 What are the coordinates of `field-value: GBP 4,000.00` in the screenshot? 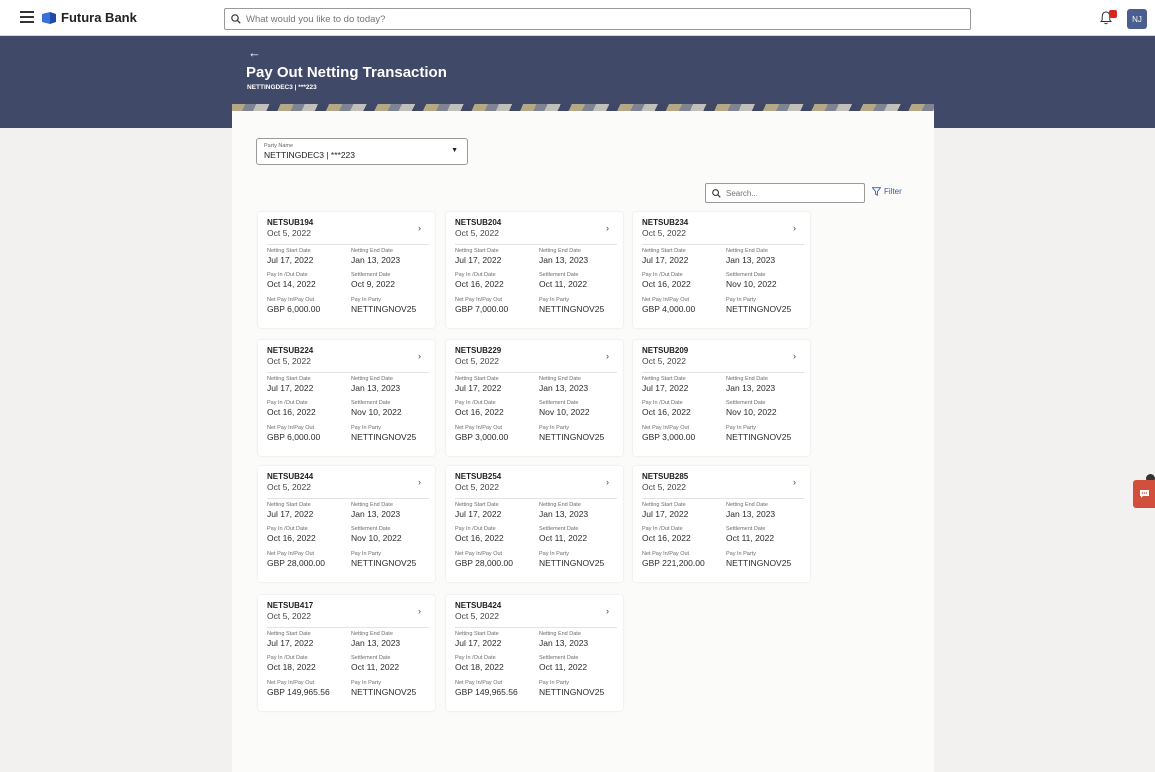 It's located at (669, 309).